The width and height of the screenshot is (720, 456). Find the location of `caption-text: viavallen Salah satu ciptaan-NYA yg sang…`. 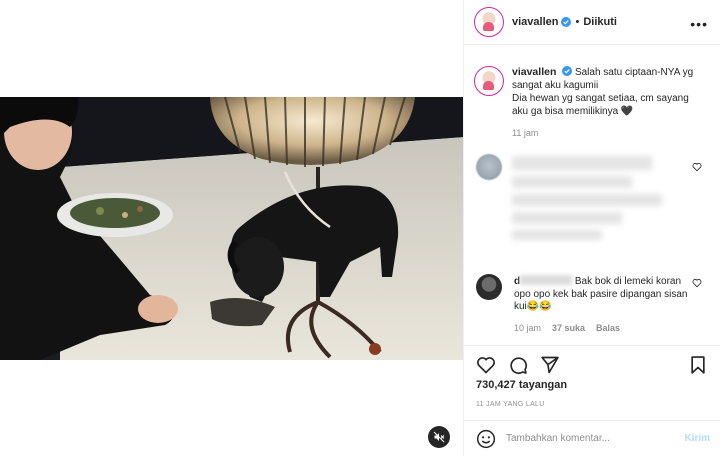

caption-text: viavallen Salah satu ciptaan-NYA yg sang… is located at coordinates (609, 92).